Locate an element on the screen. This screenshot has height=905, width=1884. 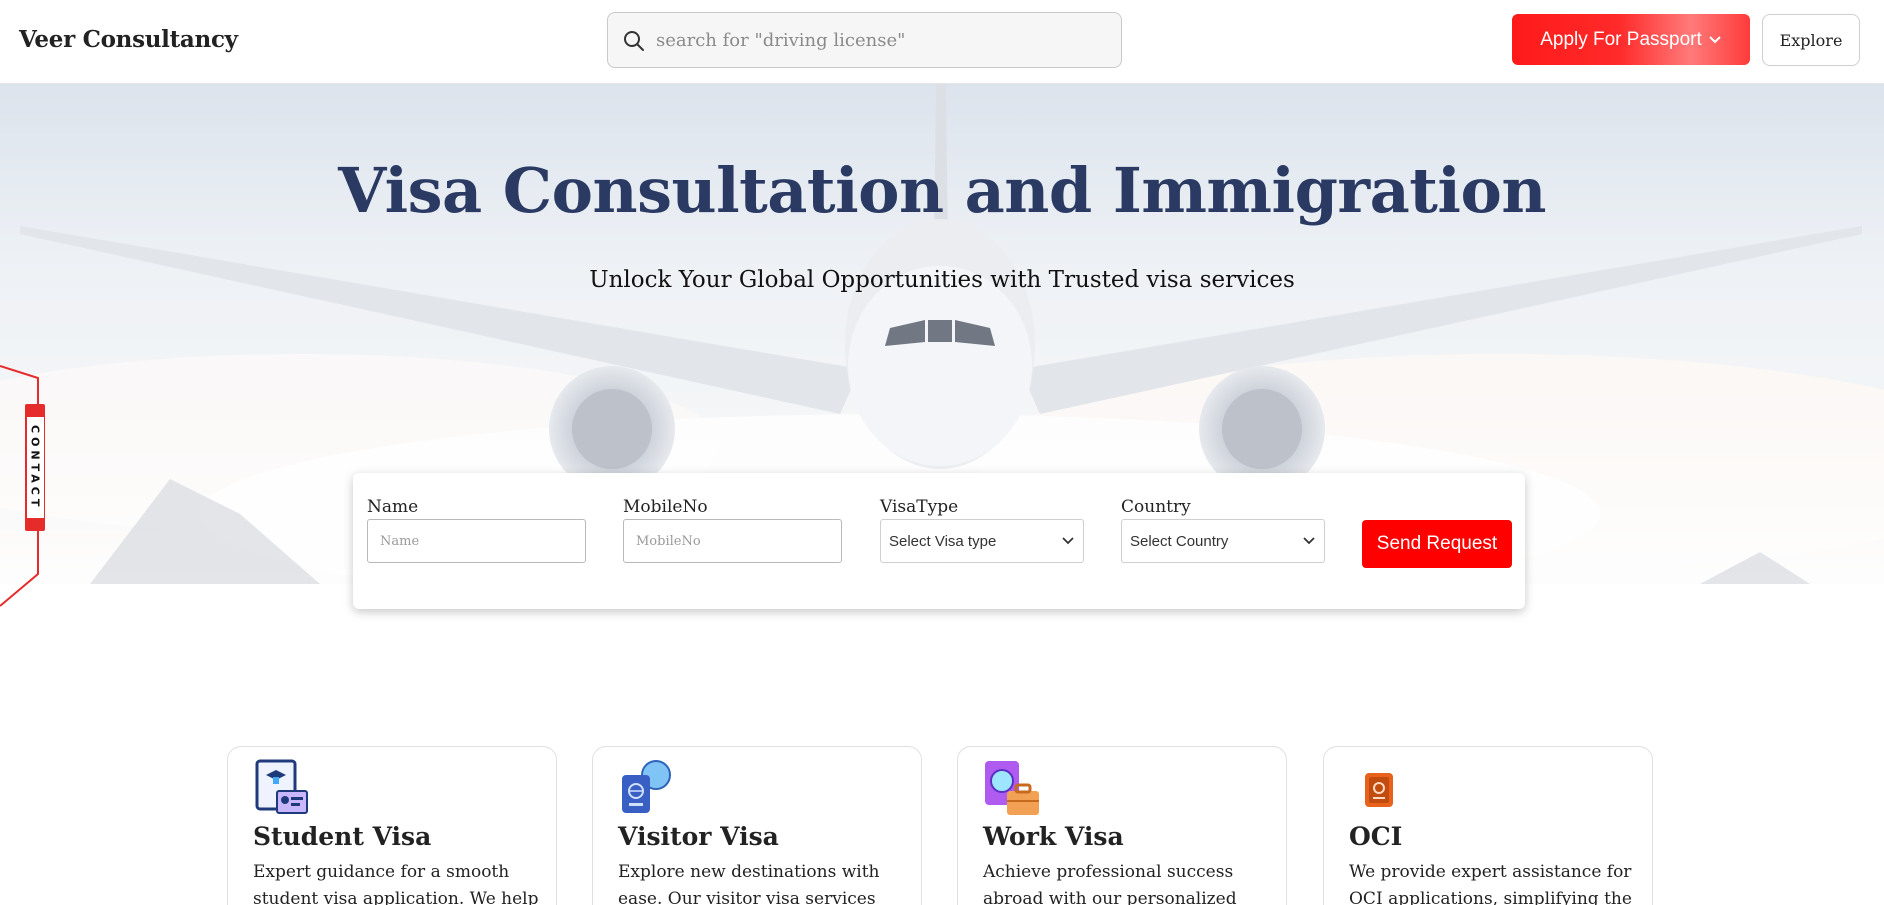
mobile-field-group: MobileNo is located at coordinates (732, 530).